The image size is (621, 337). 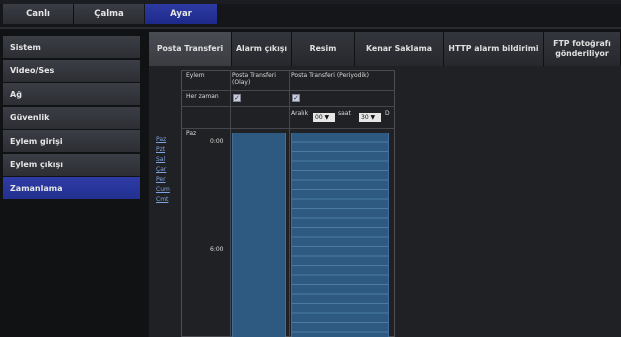 What do you see at coordinates (190, 49) in the screenshot?
I see `tab-mail-transfer: Posta Transferi` at bounding box center [190, 49].